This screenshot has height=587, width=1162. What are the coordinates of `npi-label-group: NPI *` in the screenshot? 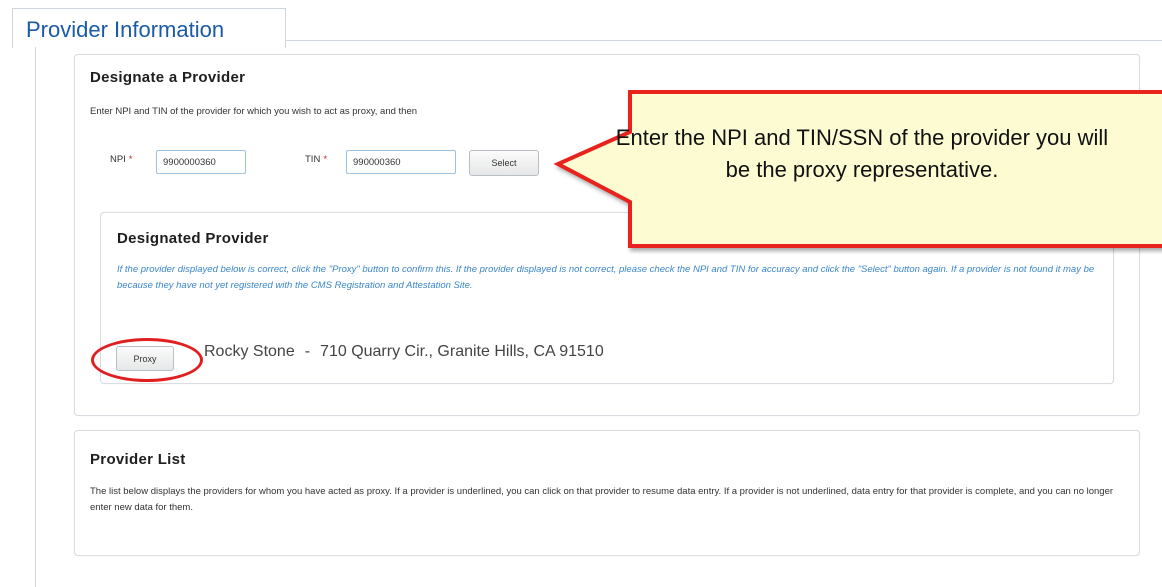 It's located at (121, 159).